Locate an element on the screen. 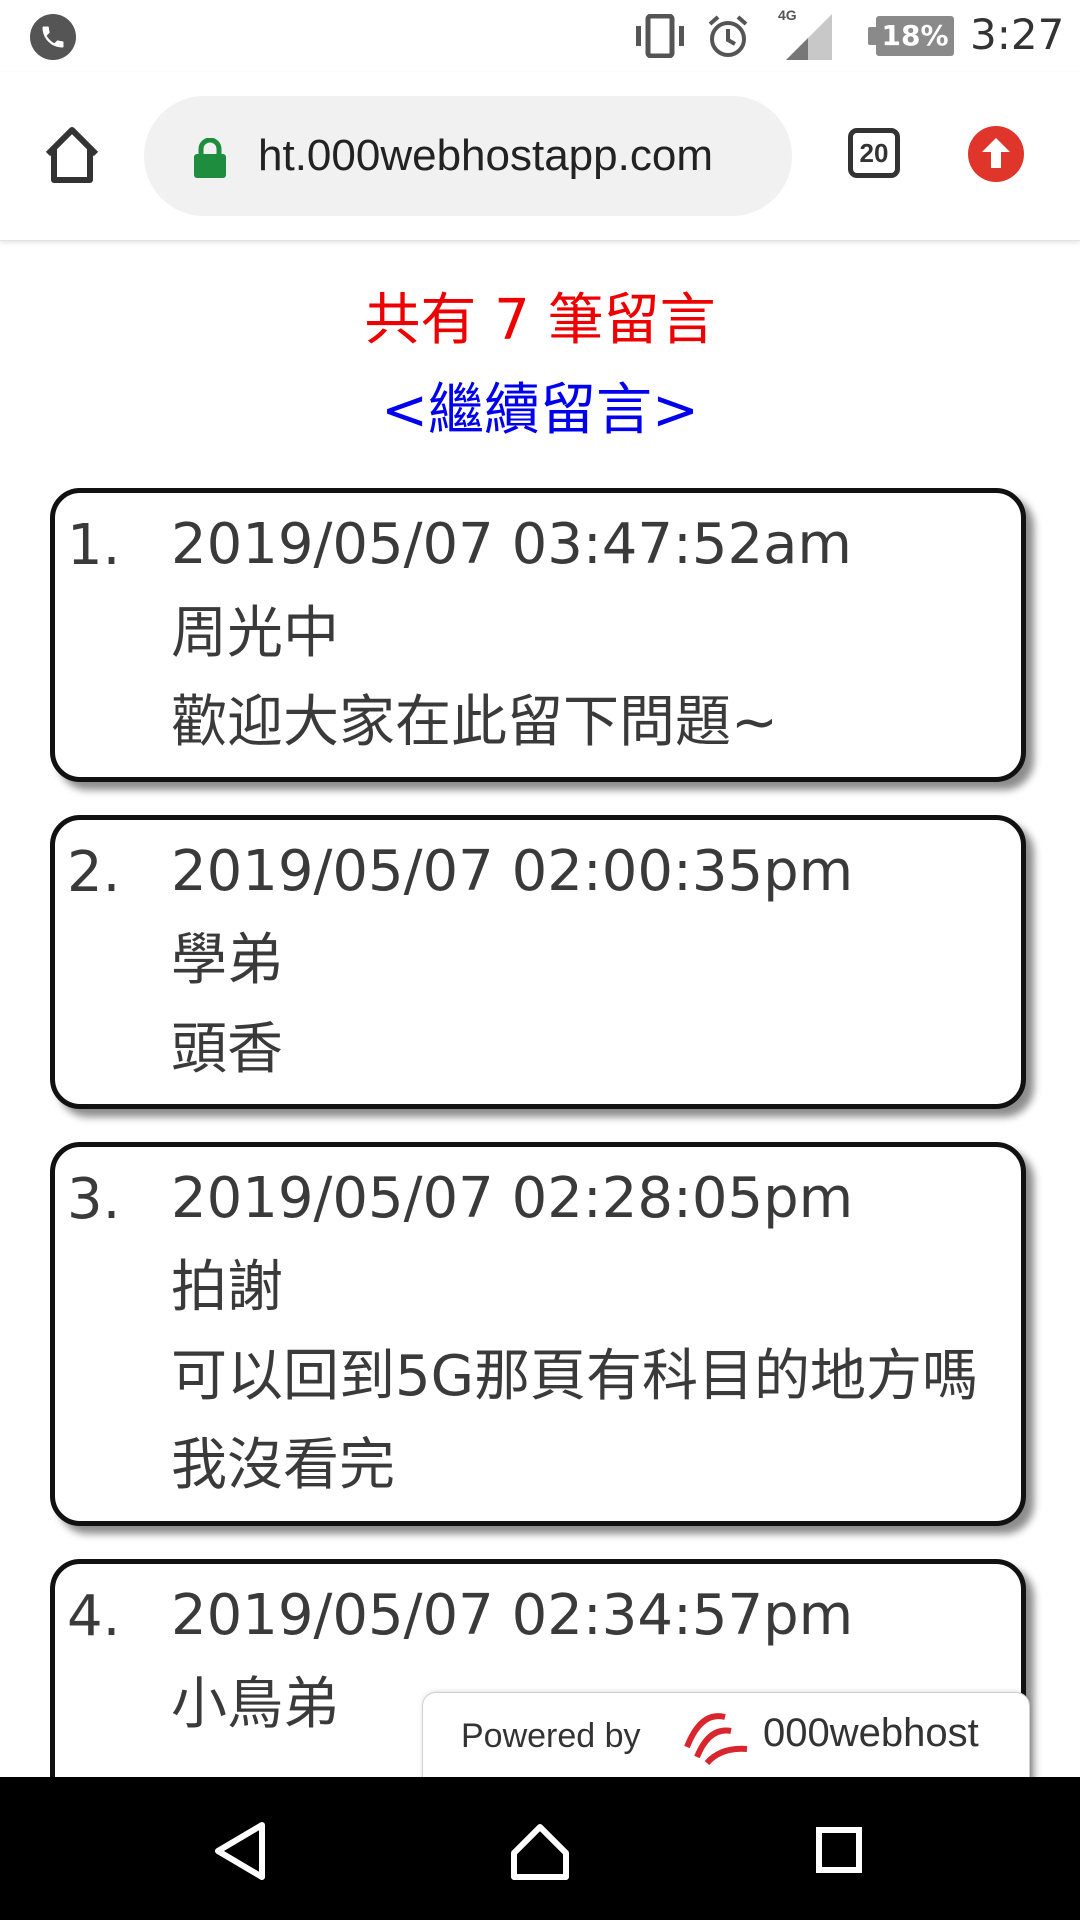  battery-icon: 18% is located at coordinates (911, 36).